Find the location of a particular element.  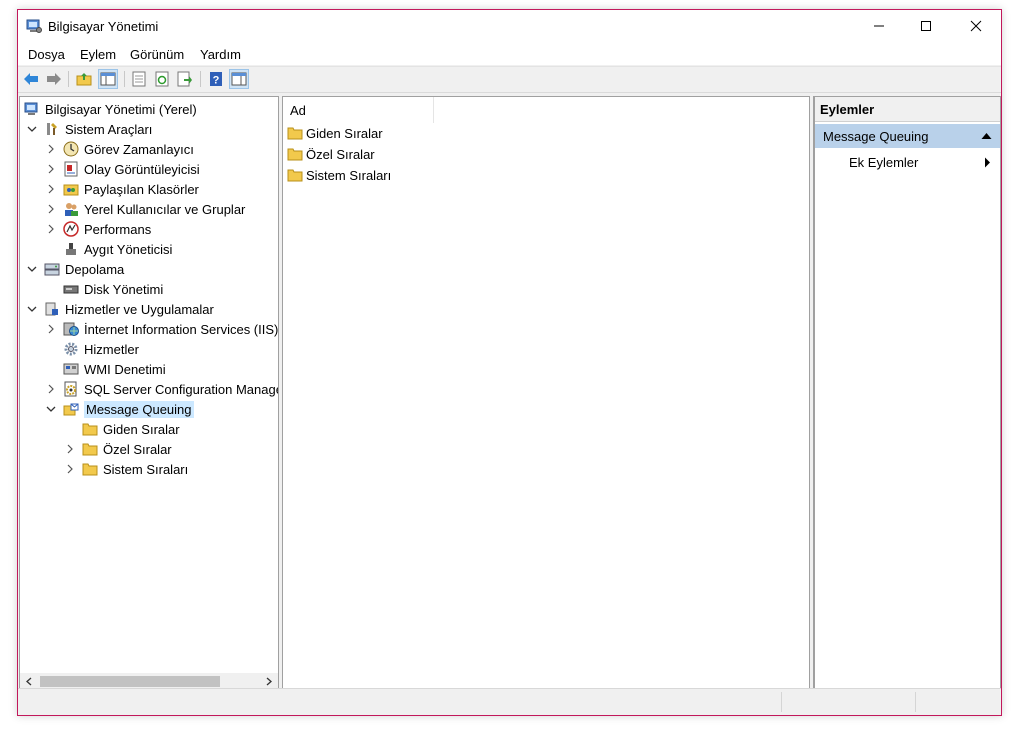

export-list-button is located at coordinates (185, 79).